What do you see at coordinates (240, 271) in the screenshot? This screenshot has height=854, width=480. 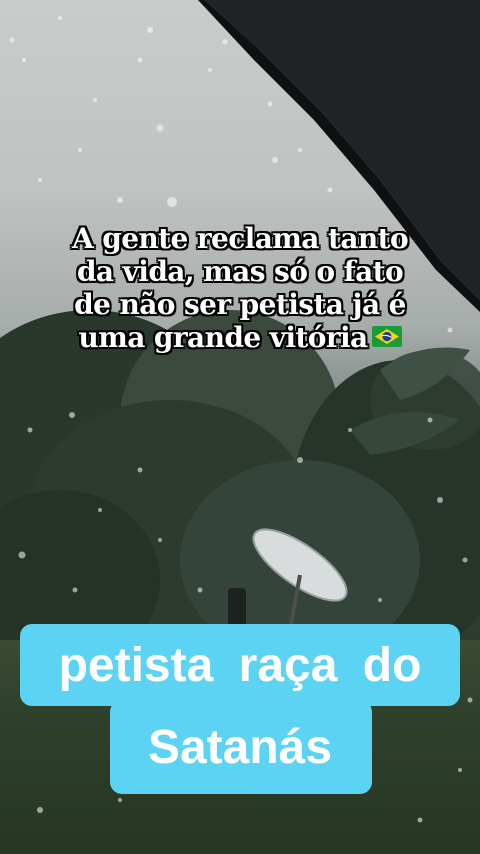 I see `caption-line-2: da vida, mas só o fato` at bounding box center [240, 271].